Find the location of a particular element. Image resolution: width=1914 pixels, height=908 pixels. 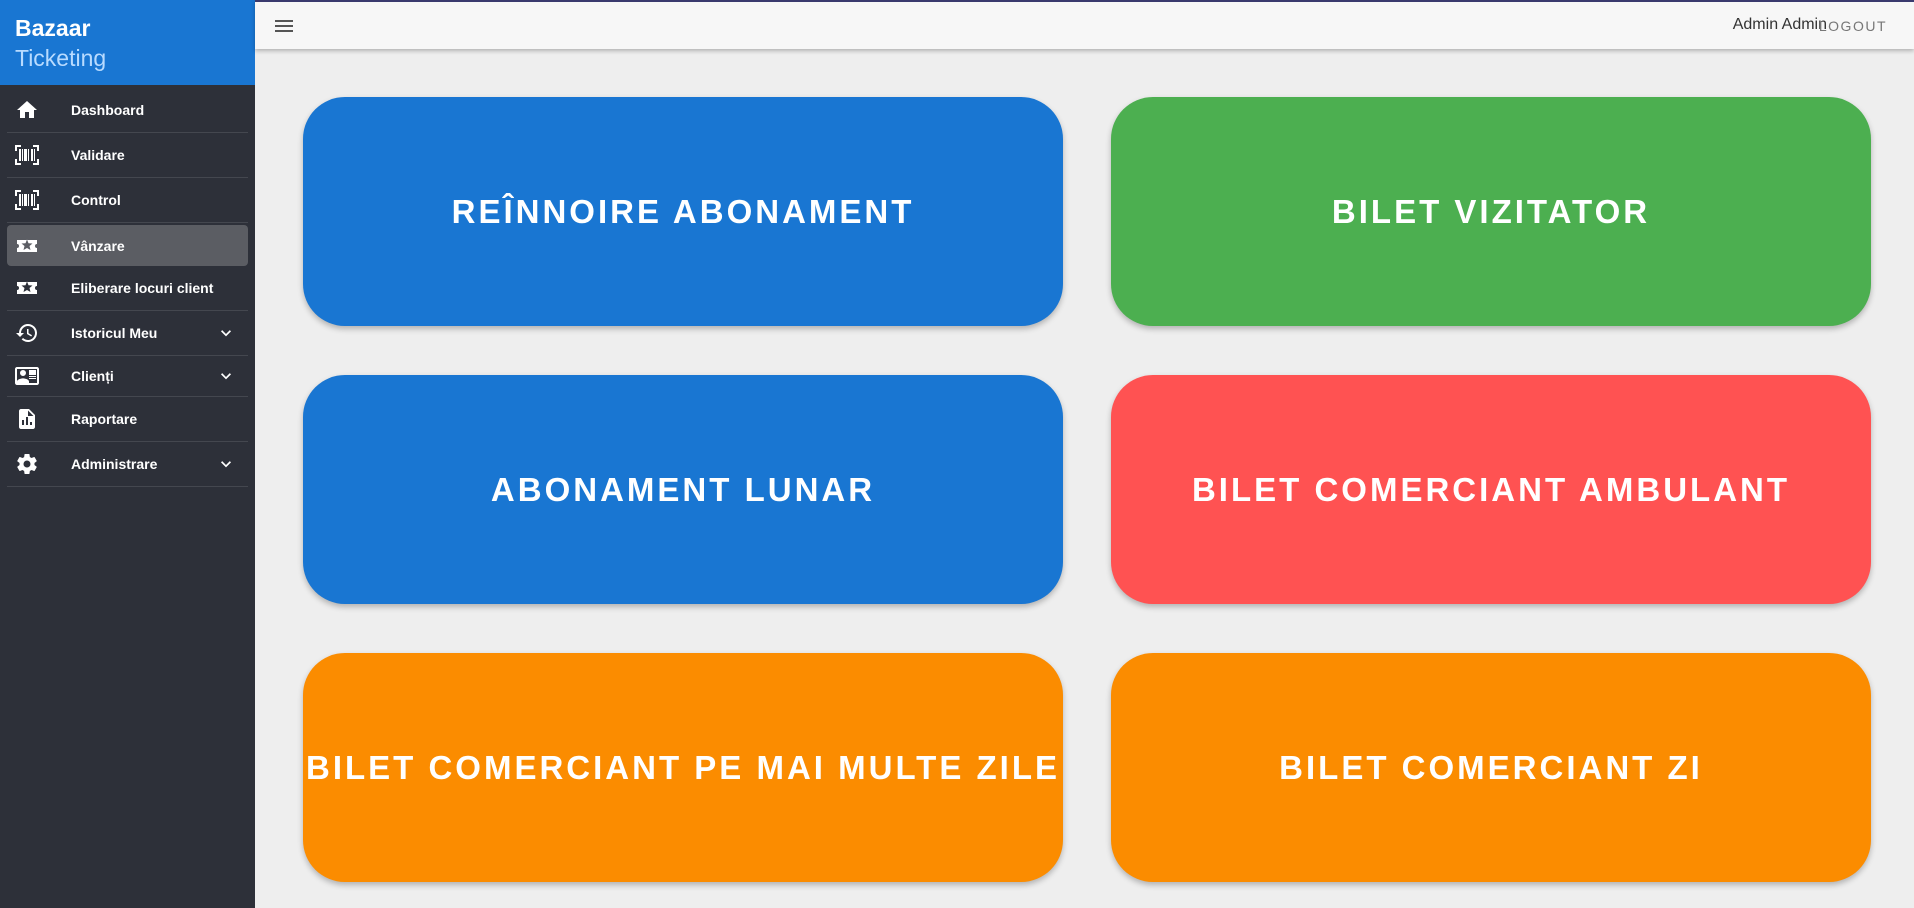

sidebar-item-raportare: Raportare is located at coordinates (127, 419).